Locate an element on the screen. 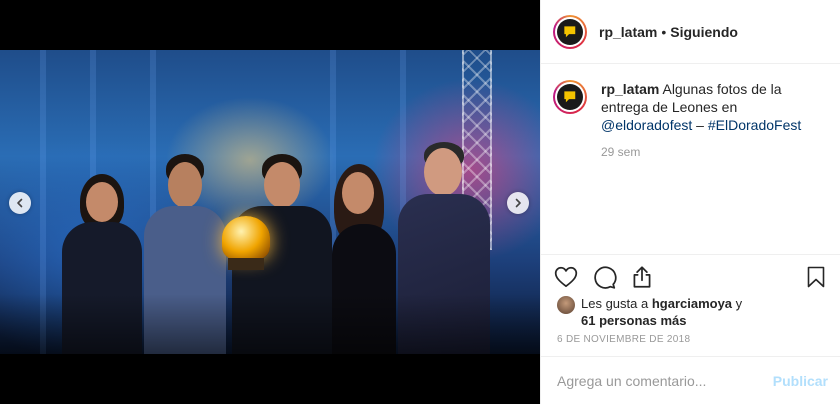  save-button is located at coordinates (816, 277).